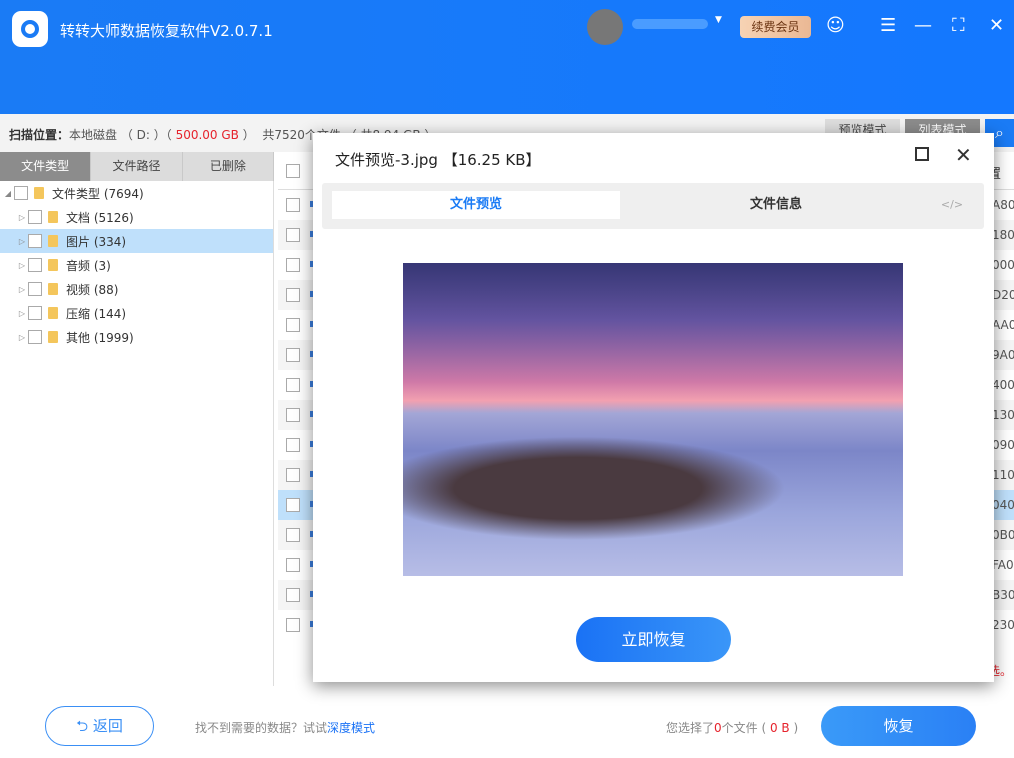  Describe the element at coordinates (835, 26) in the screenshot. I see `support-icon: ☺` at that location.